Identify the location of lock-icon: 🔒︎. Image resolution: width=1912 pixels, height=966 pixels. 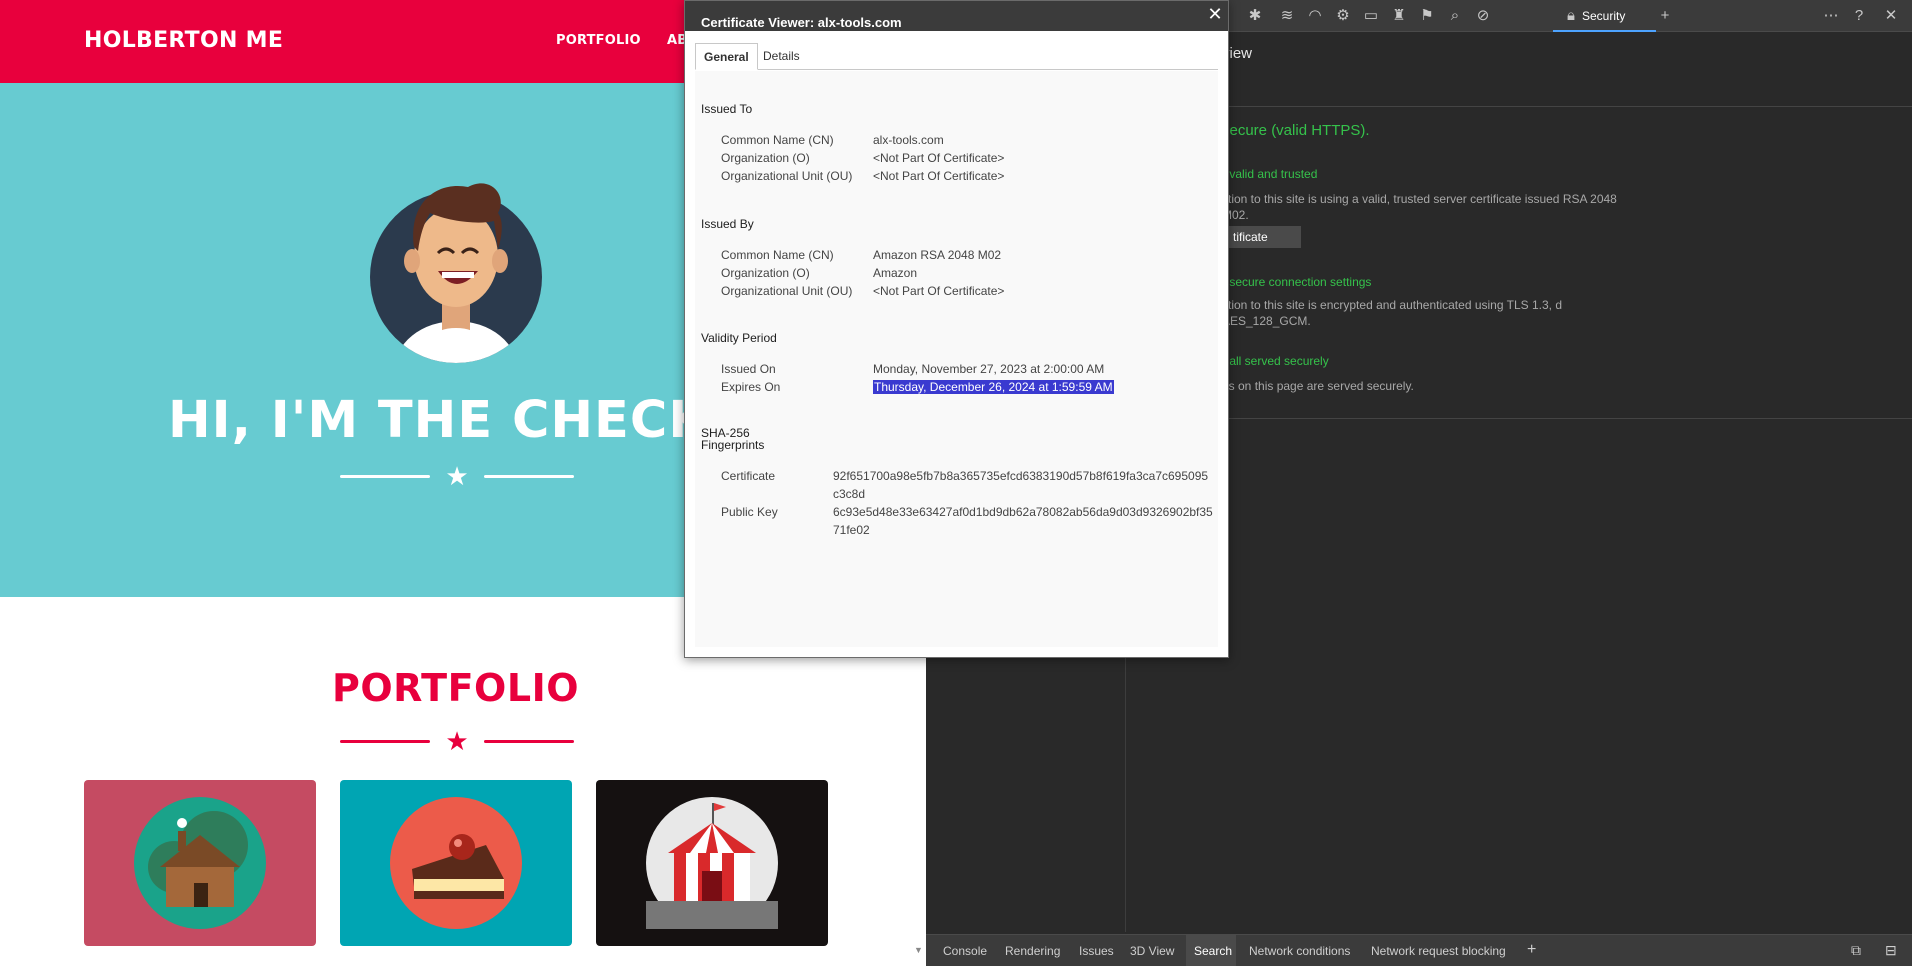
(1571, 15).